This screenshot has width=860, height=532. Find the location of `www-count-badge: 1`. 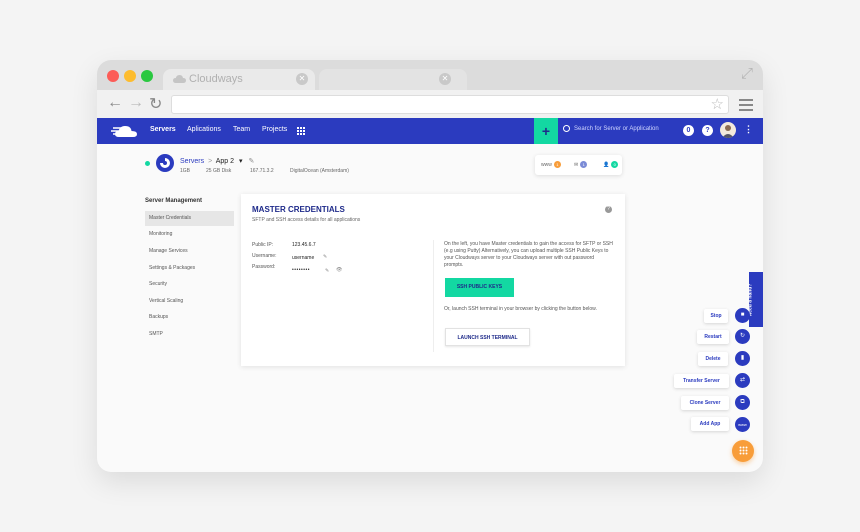

www-count-badge: 1 is located at coordinates (557, 164).